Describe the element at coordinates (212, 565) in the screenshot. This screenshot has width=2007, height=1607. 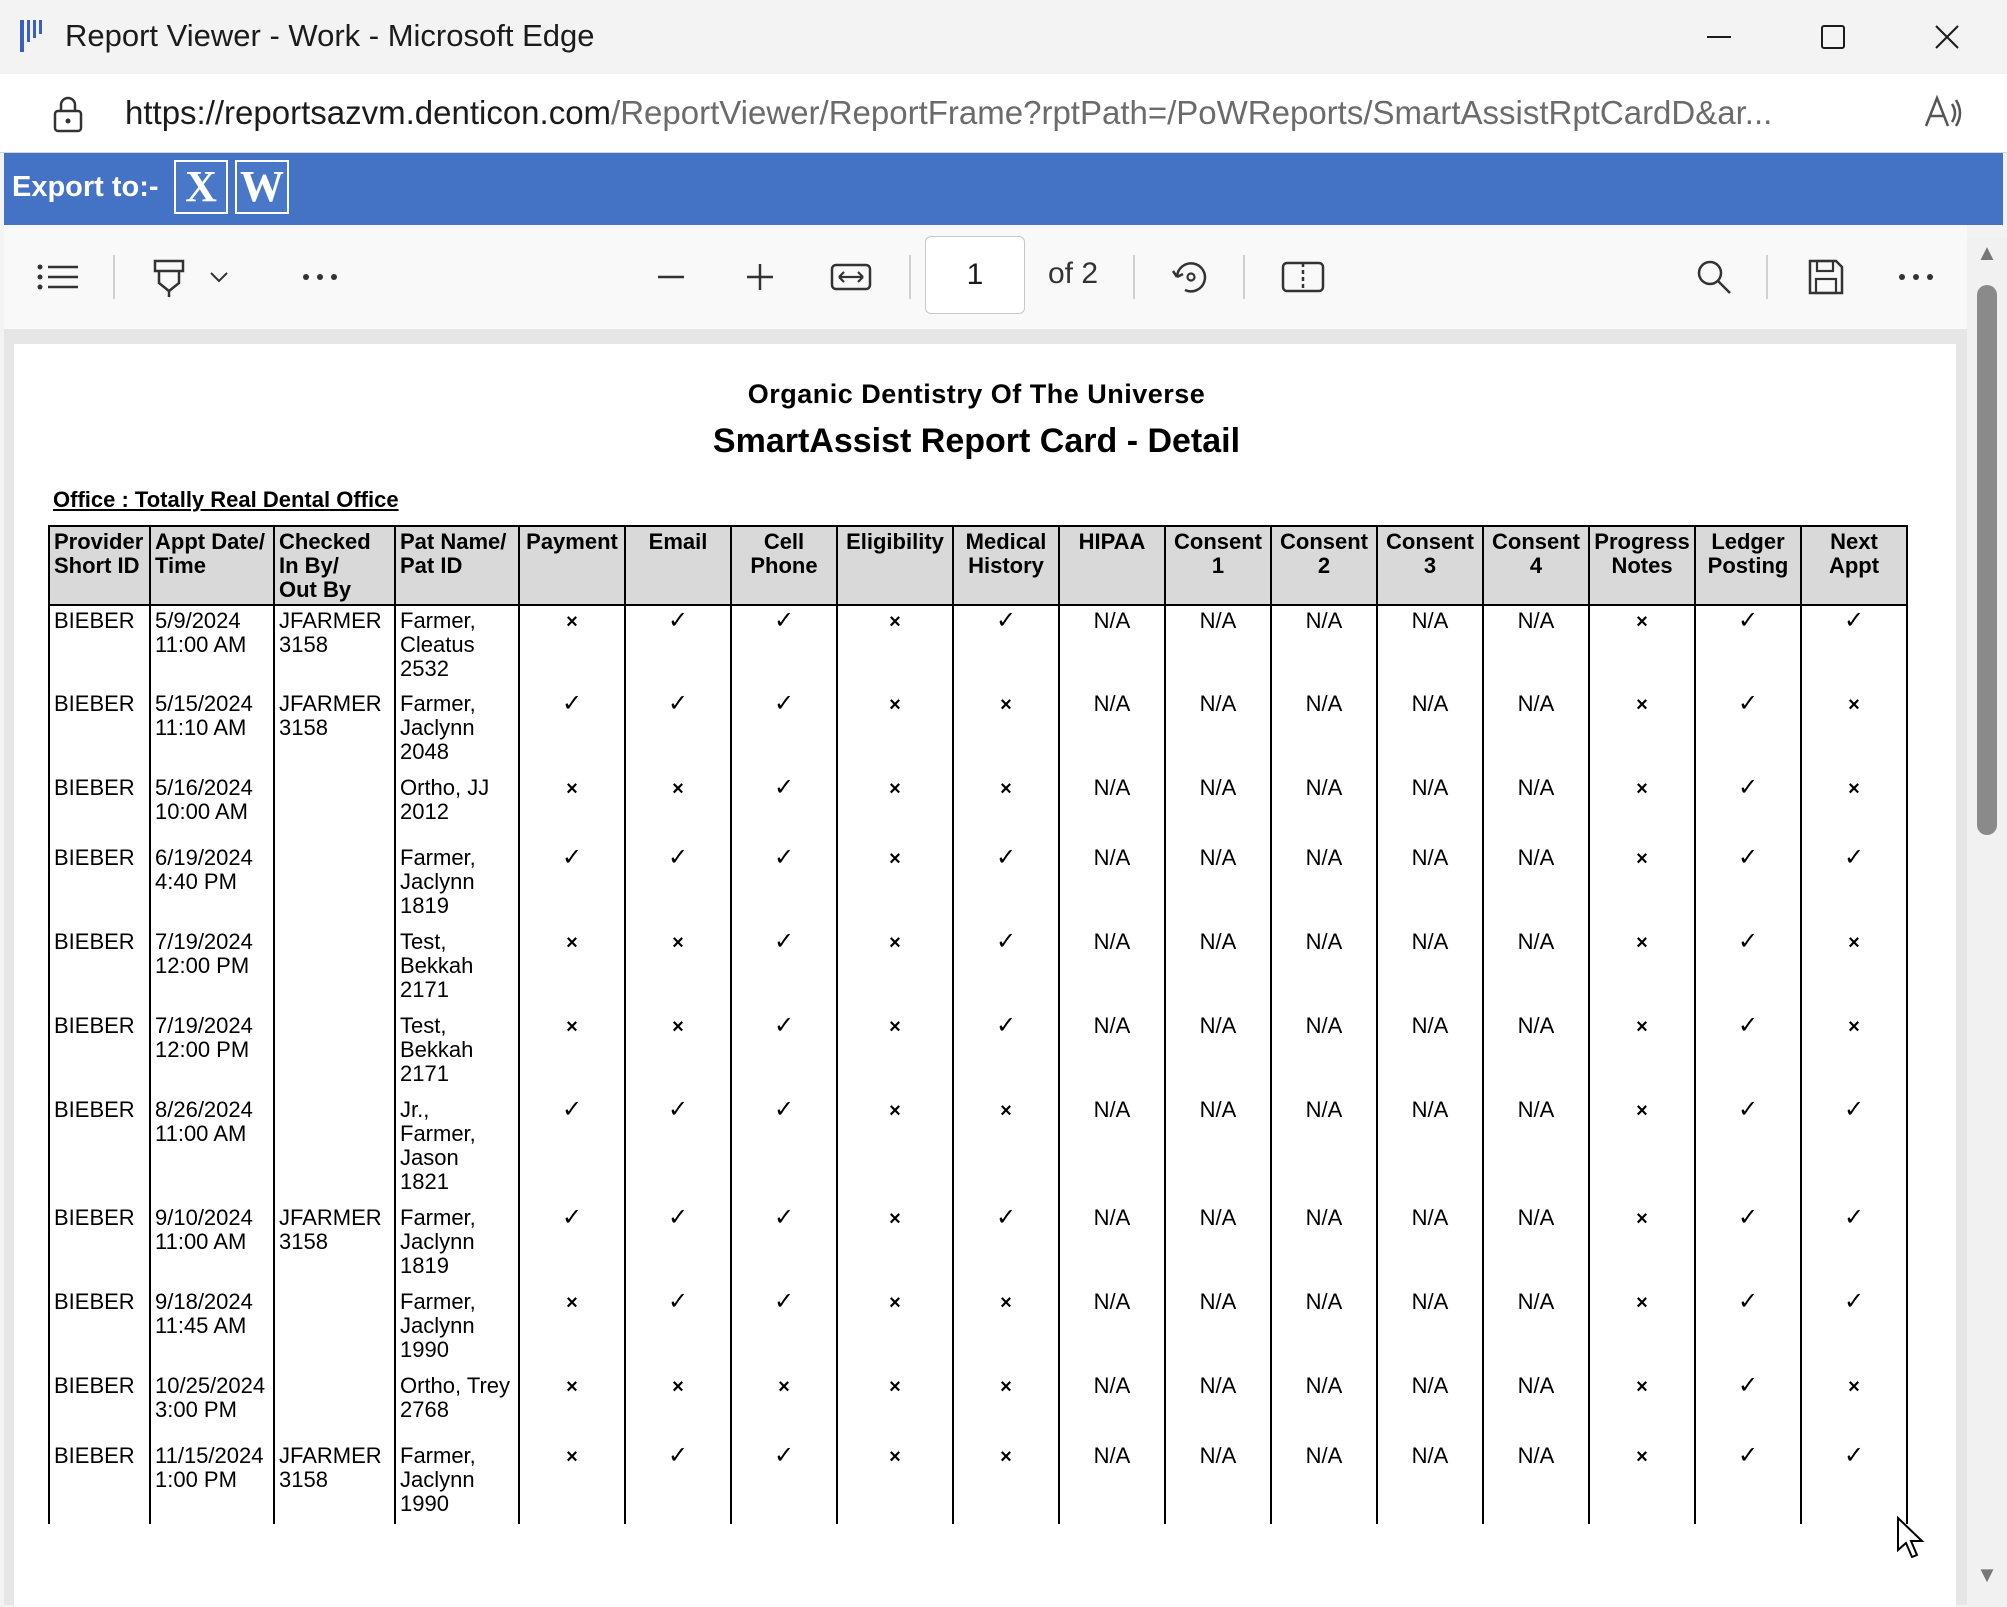
I see `column-header: Appt Date/Time` at that location.